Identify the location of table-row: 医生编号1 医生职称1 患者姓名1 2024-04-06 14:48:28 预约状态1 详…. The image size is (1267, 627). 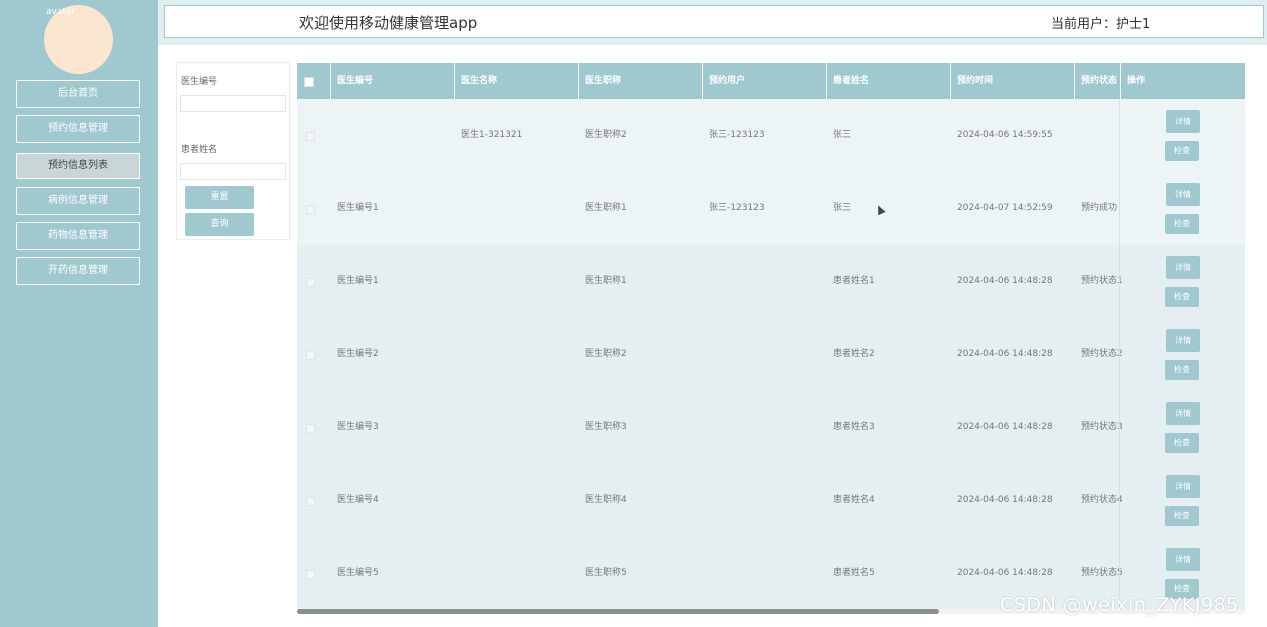
(771, 281).